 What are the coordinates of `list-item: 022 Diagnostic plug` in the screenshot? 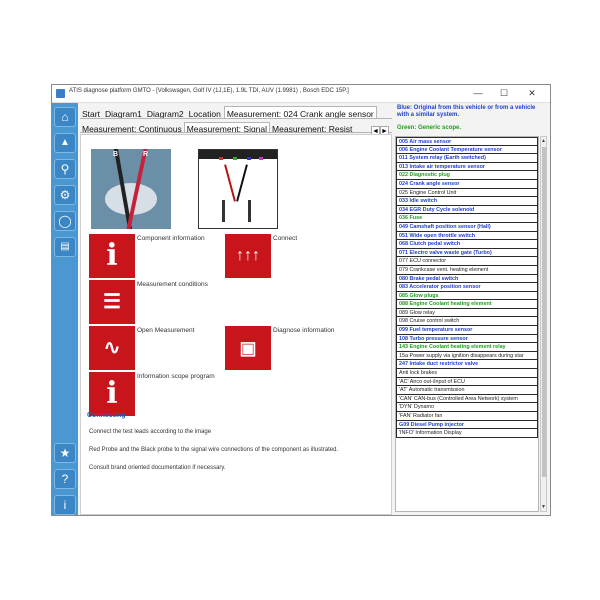 It's located at (467, 175).